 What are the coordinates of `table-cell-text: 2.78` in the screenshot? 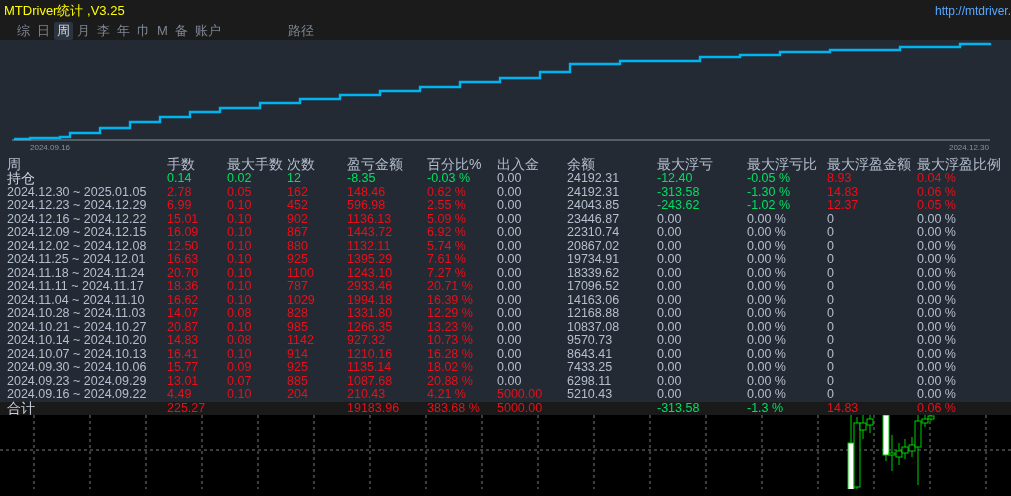 It's located at (180, 192).